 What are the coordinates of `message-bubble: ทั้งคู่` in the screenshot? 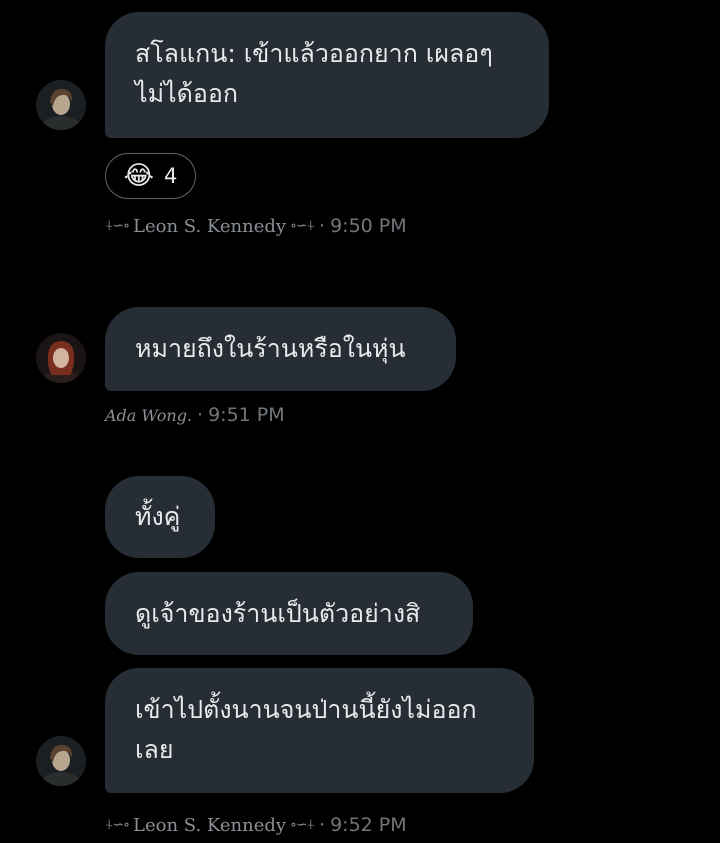 It's located at (160, 517).